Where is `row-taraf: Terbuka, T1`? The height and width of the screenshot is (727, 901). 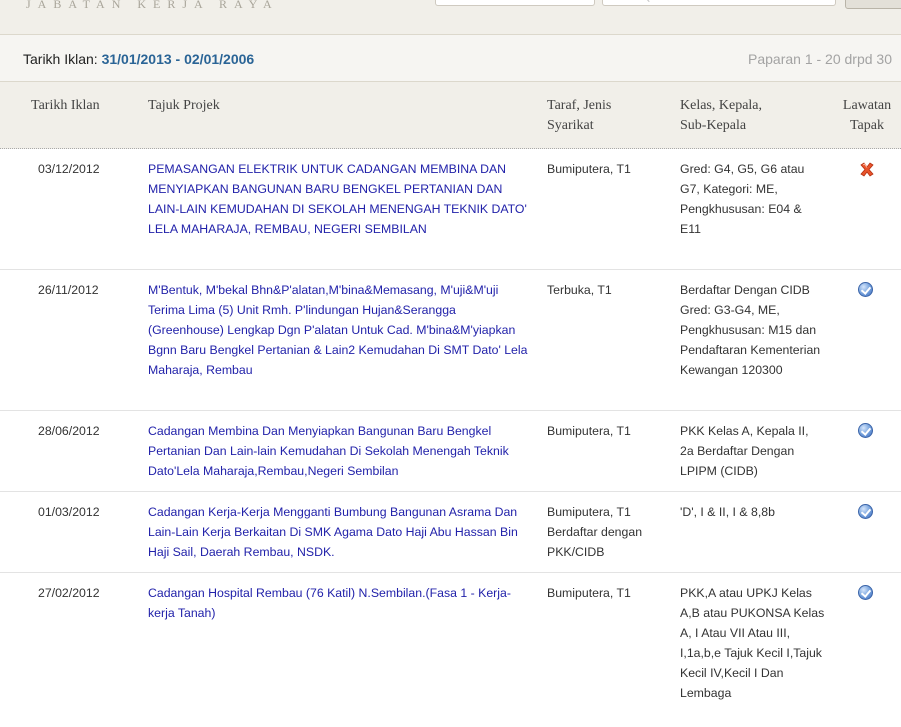
row-taraf: Terbuka, T1 is located at coordinates (579, 290).